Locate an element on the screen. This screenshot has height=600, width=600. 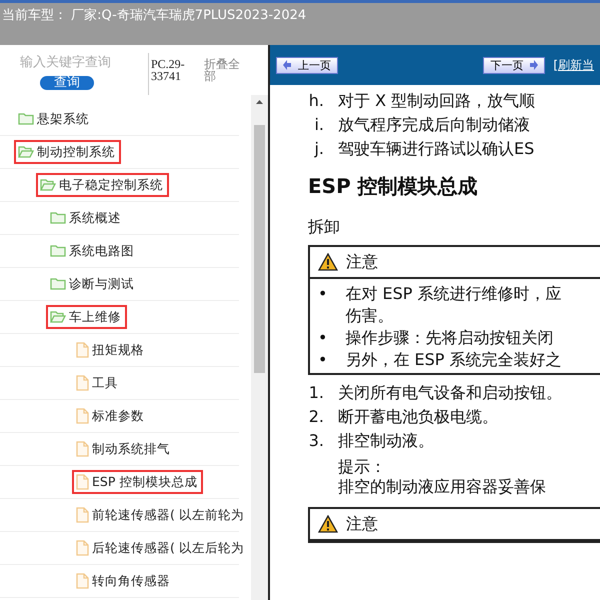
tree-item: 前轮速传感器( 以左前轮为 is located at coordinates (161, 515).